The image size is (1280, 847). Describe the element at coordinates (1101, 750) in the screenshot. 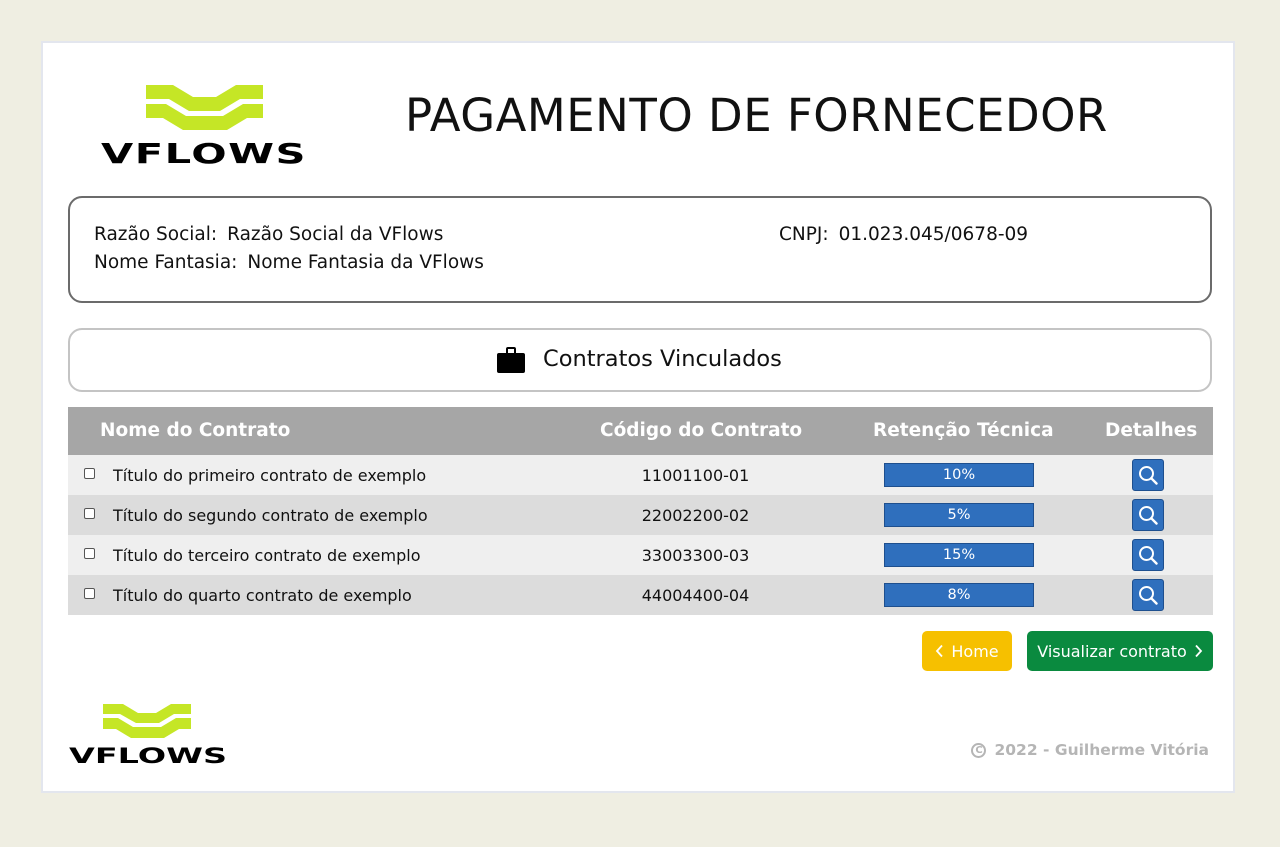

I see `copyright-text: 2022 - Guilherme Vitória` at that location.